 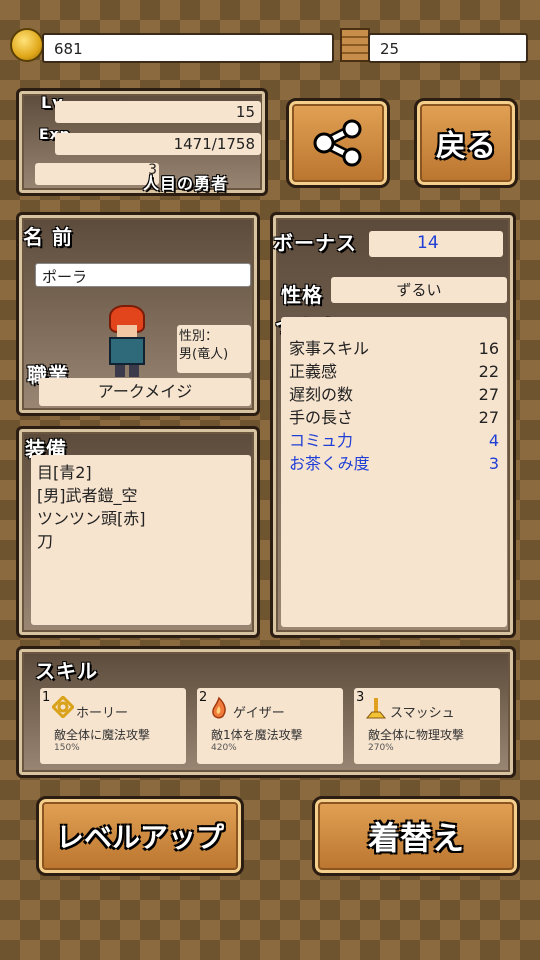 I want to click on stat-row-housework: 家事スキル 16, so click(x=394, y=348).